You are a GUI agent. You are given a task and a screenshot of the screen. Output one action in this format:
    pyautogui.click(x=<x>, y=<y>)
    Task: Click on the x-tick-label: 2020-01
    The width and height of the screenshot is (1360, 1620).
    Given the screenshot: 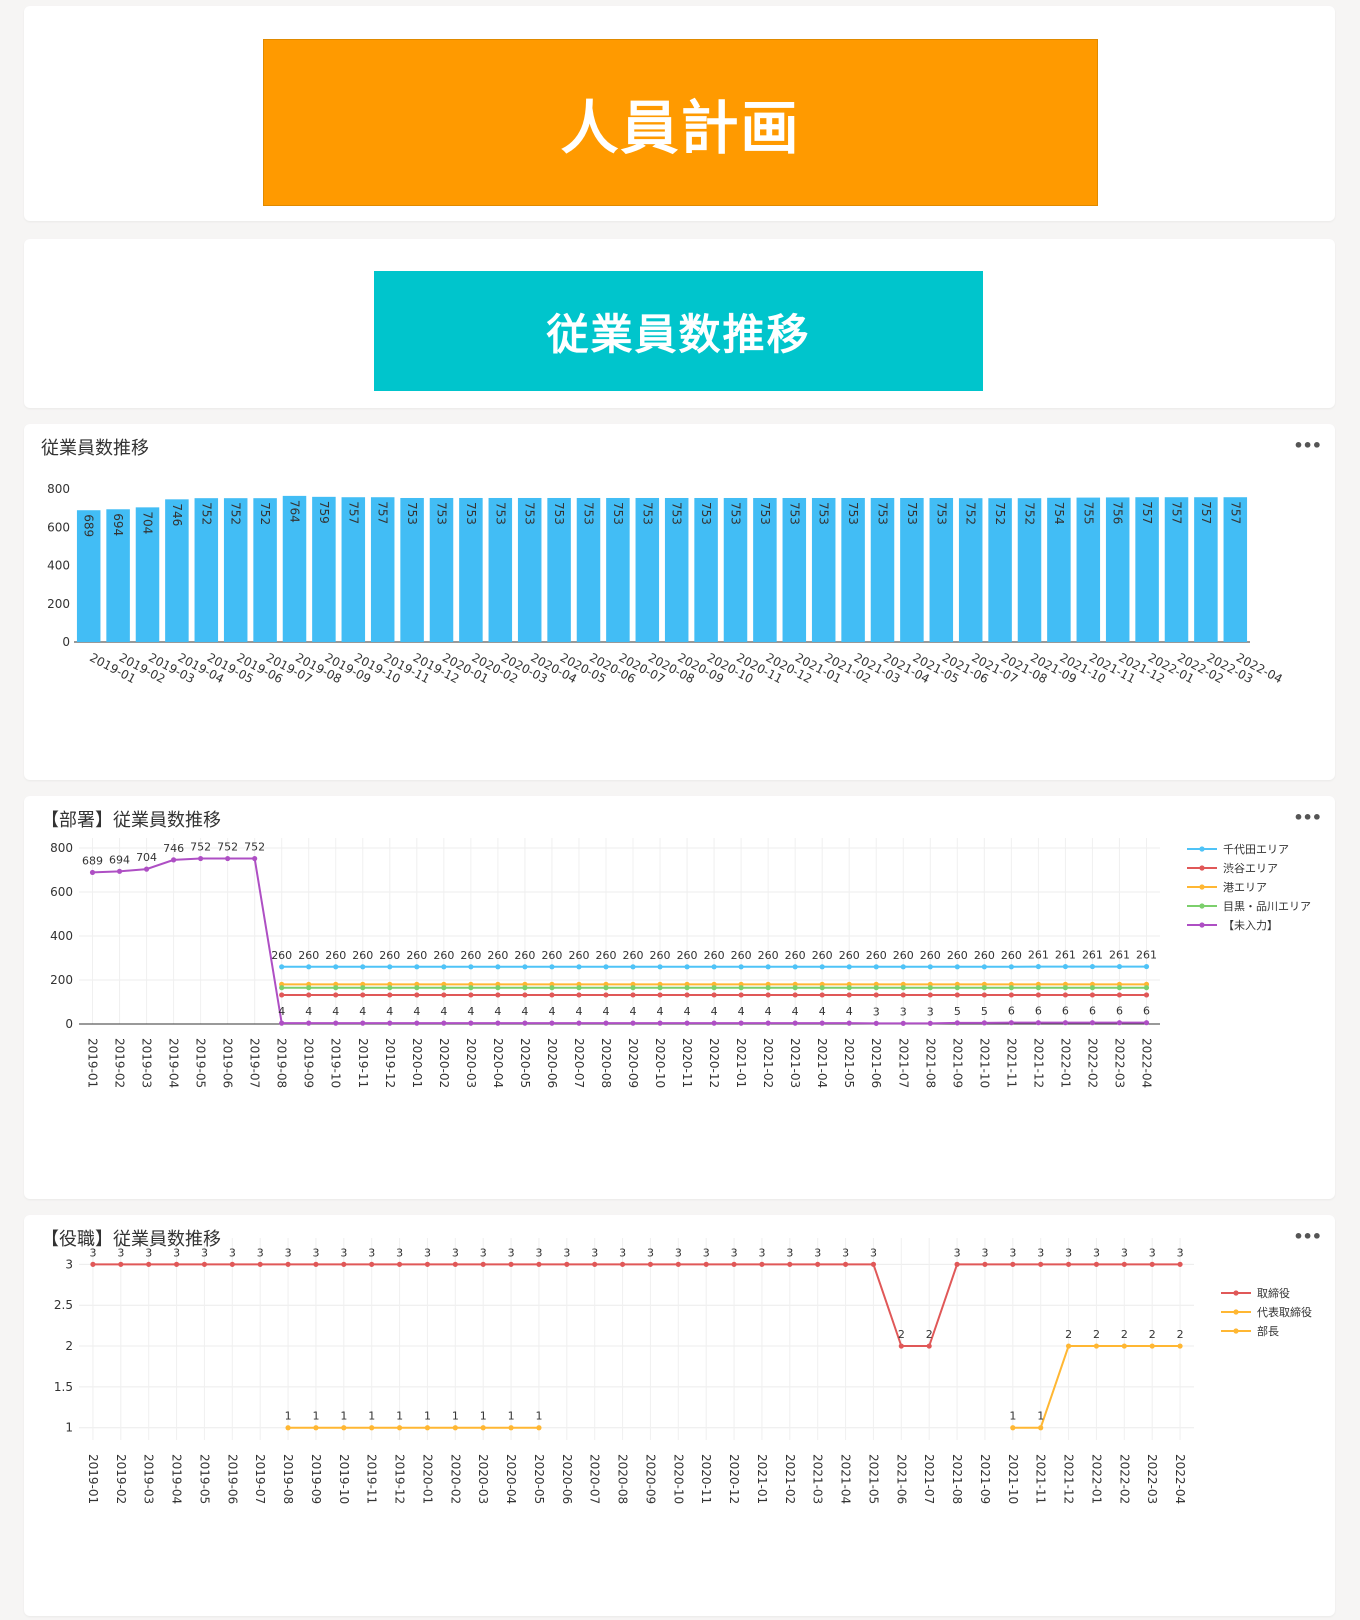 What is the action you would take?
    pyautogui.click(x=417, y=1063)
    